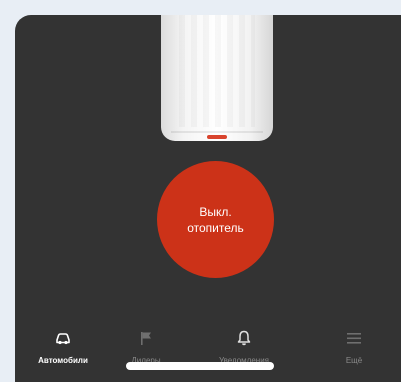 This screenshot has height=382, width=401. I want to click on car-image, so click(217, 78).